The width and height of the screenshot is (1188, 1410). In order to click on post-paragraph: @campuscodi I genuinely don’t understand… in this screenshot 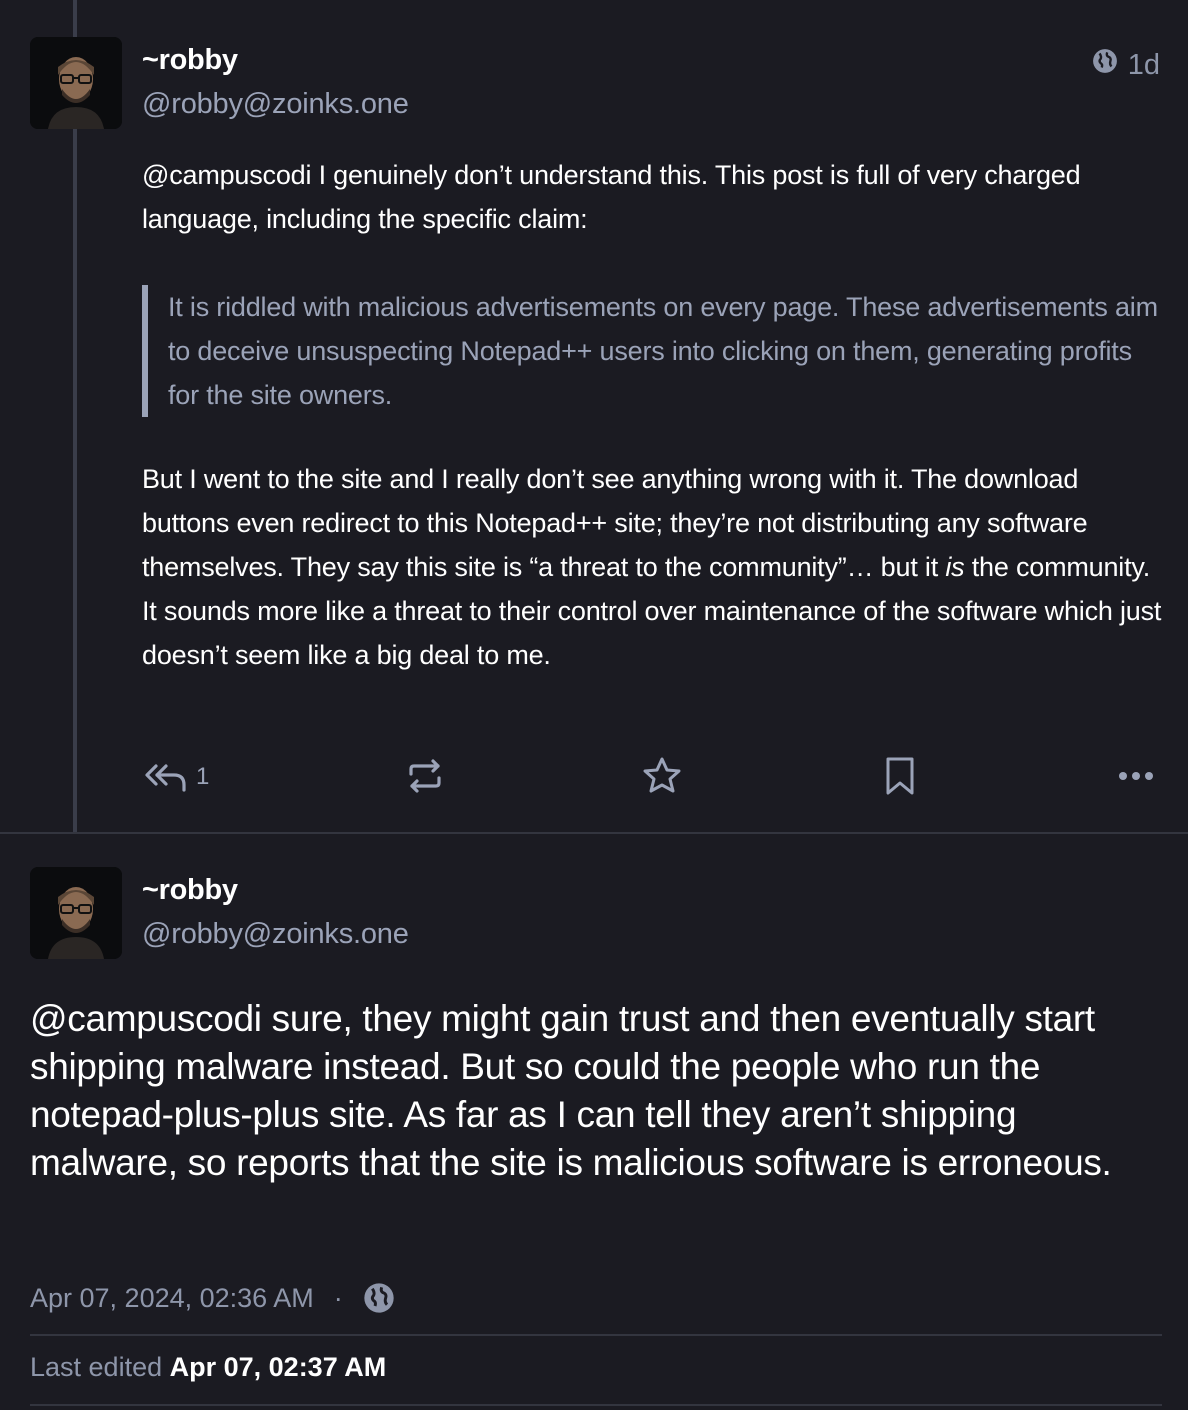, I will do `click(652, 197)`.